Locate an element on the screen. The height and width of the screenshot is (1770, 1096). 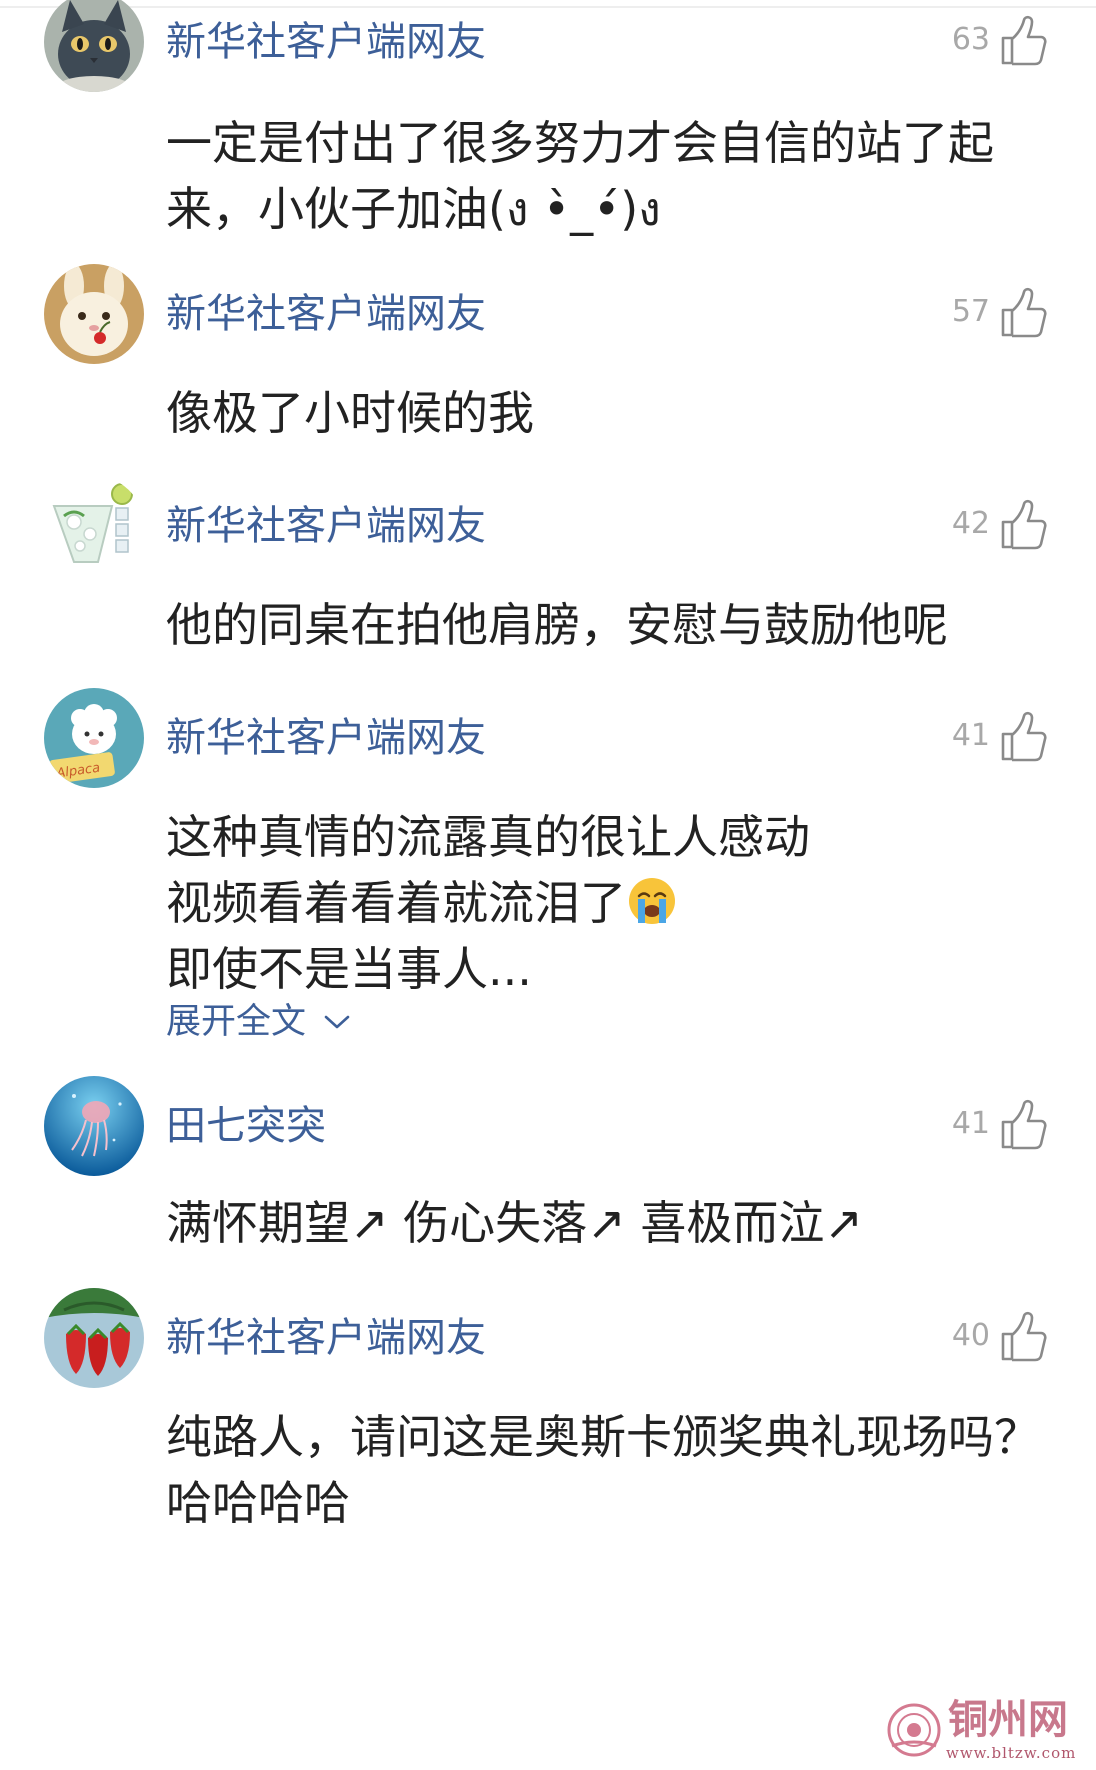
comment-text-line: 满怀期望↗ 伤心失落↗ 喜极而泣↗ is located at coordinates (514, 1223).